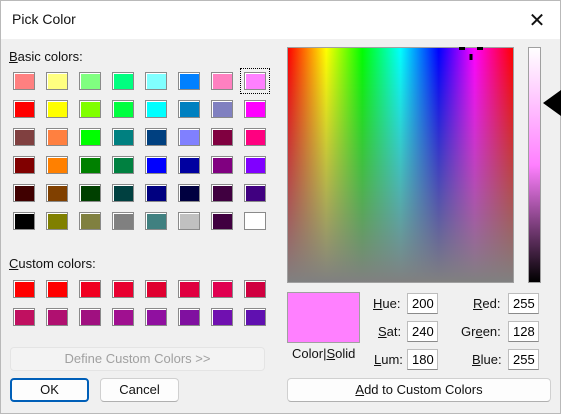 The height and width of the screenshot is (414, 561). I want to click on blue-label: Blue:, so click(487, 359).